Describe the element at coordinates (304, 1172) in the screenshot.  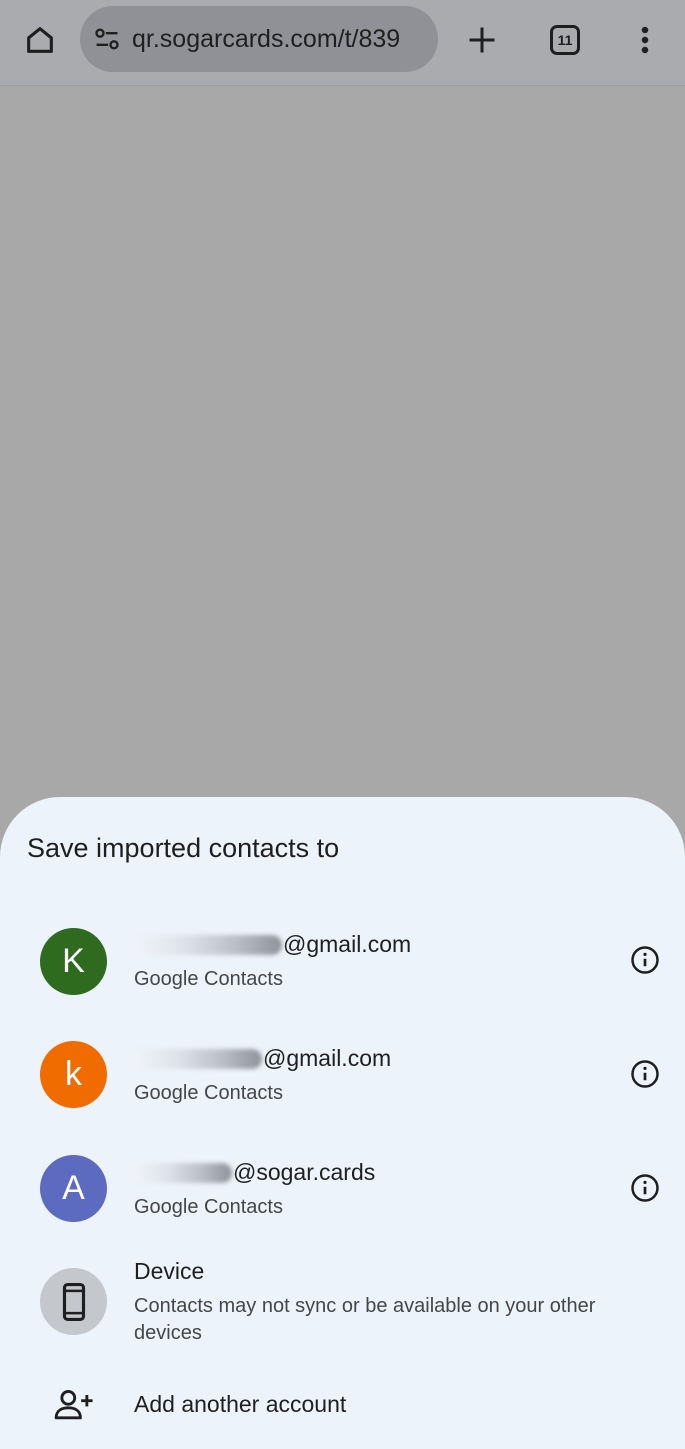
I see `email-suffix: @sogar.cards` at that location.